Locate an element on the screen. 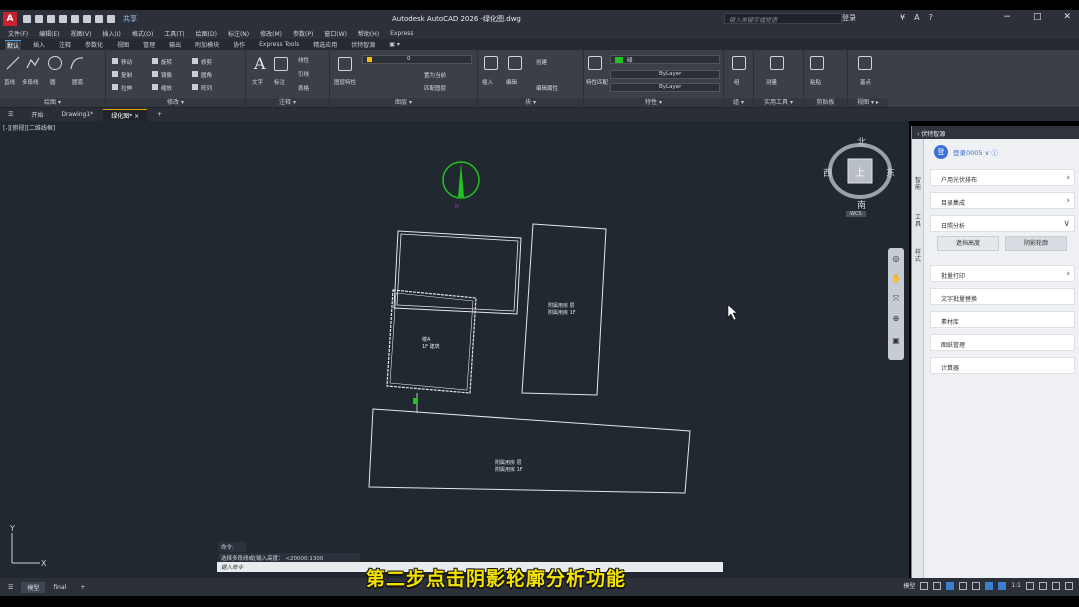  modify-rotate-label: 旋转 is located at coordinates (166, 62).